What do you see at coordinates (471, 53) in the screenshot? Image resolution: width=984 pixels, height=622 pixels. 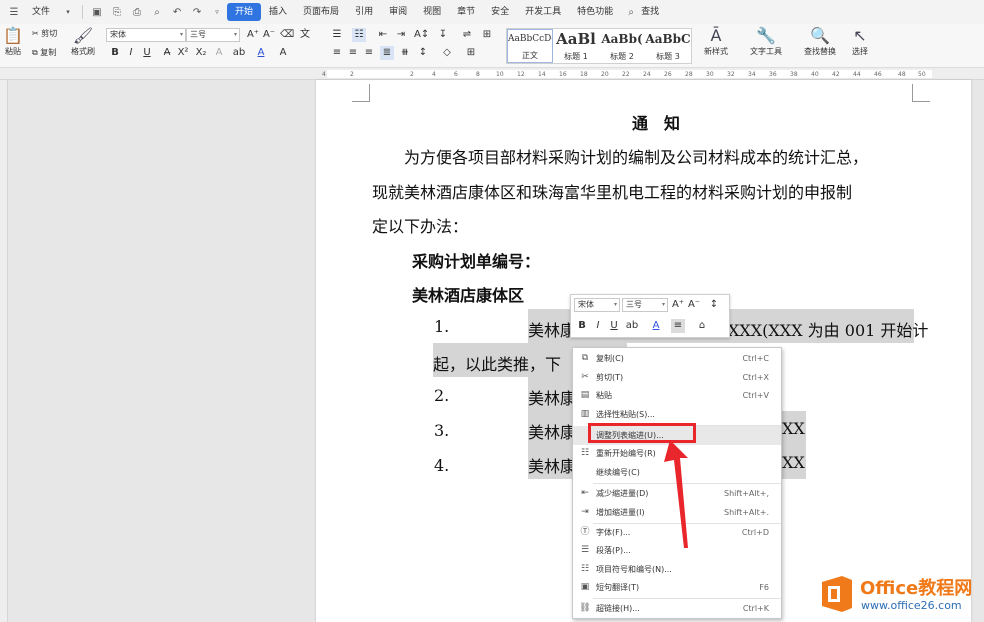 I see `borders-icon: ⊞` at bounding box center [471, 53].